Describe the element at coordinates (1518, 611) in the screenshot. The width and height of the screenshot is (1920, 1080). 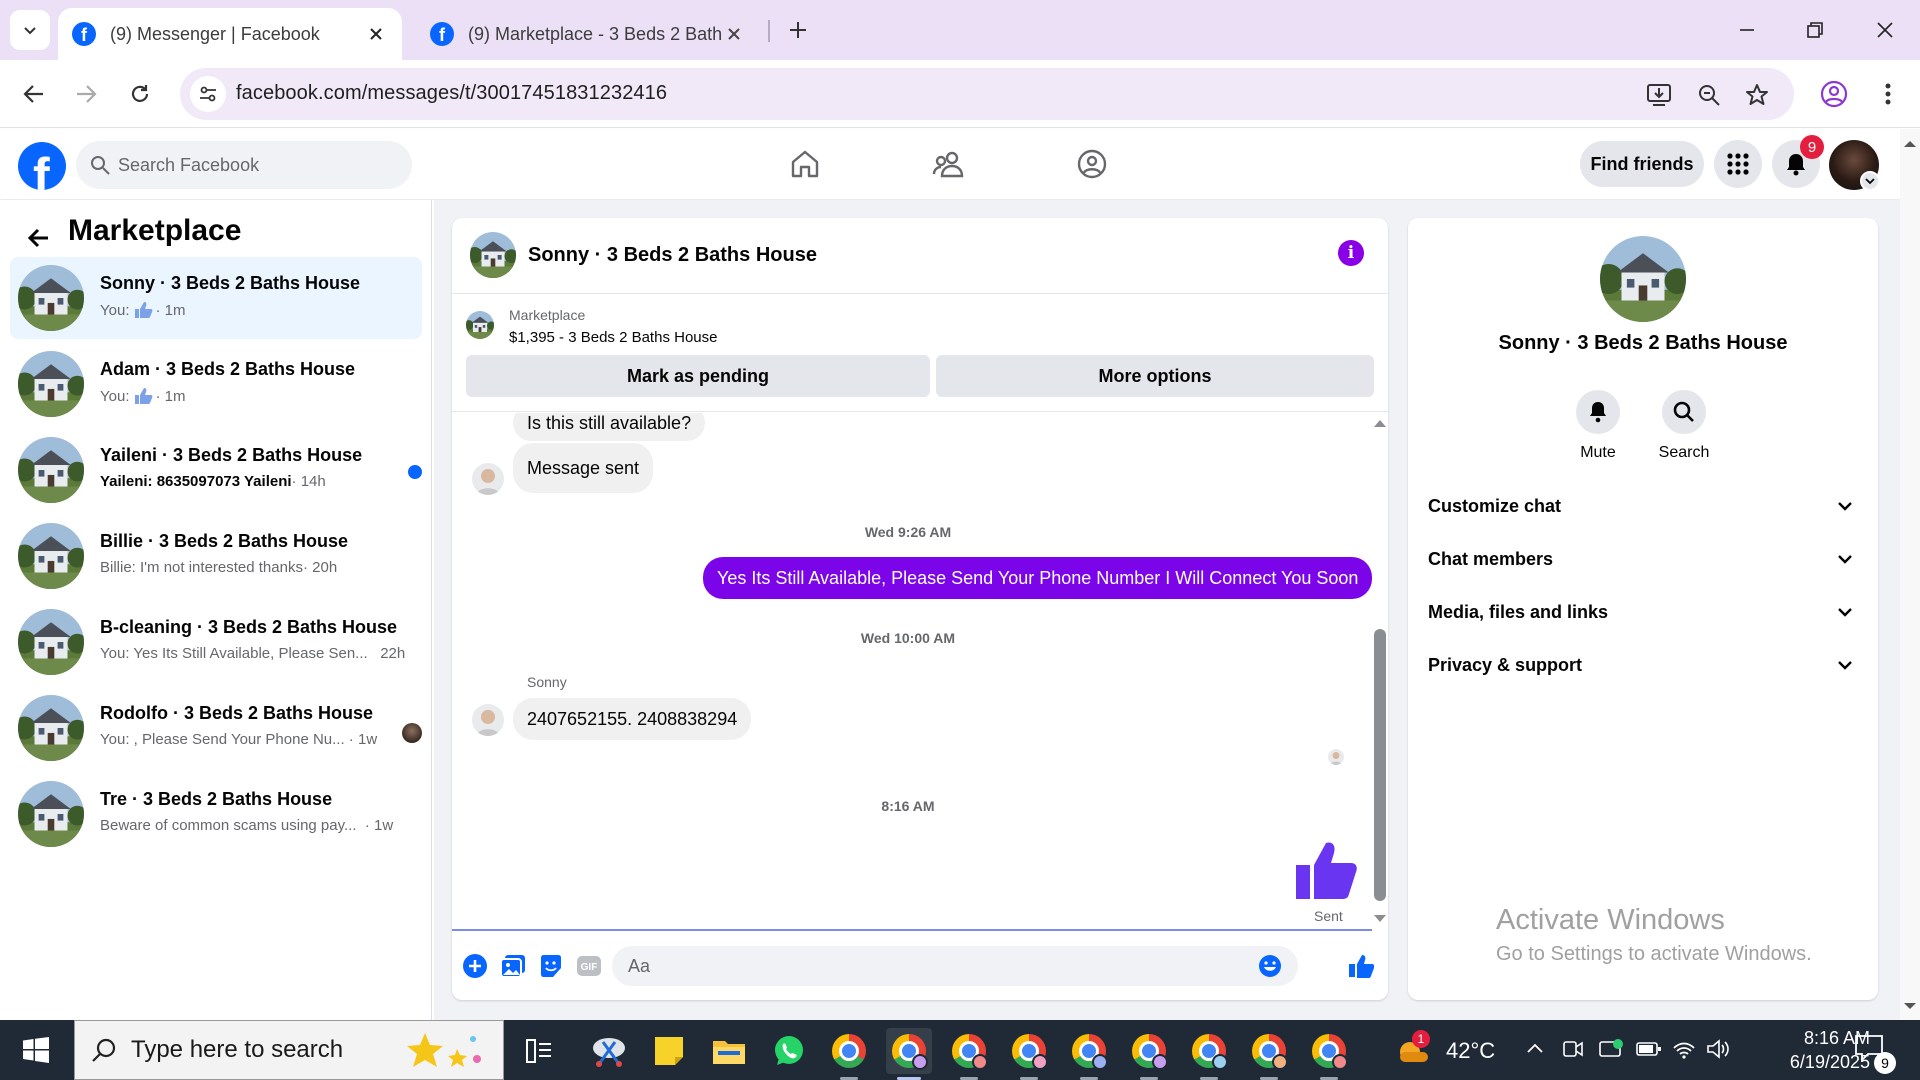
I see `row-label: Media, files and links` at that location.